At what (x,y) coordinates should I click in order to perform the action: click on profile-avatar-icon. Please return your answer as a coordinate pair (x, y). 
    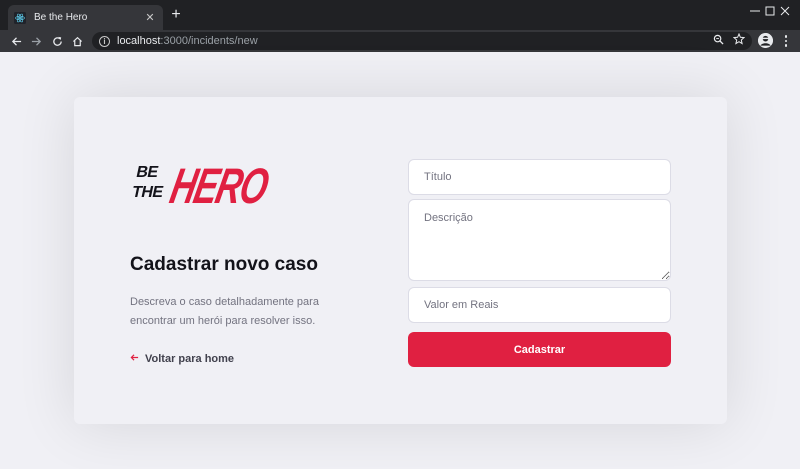
    Looking at the image, I should click on (765, 40).